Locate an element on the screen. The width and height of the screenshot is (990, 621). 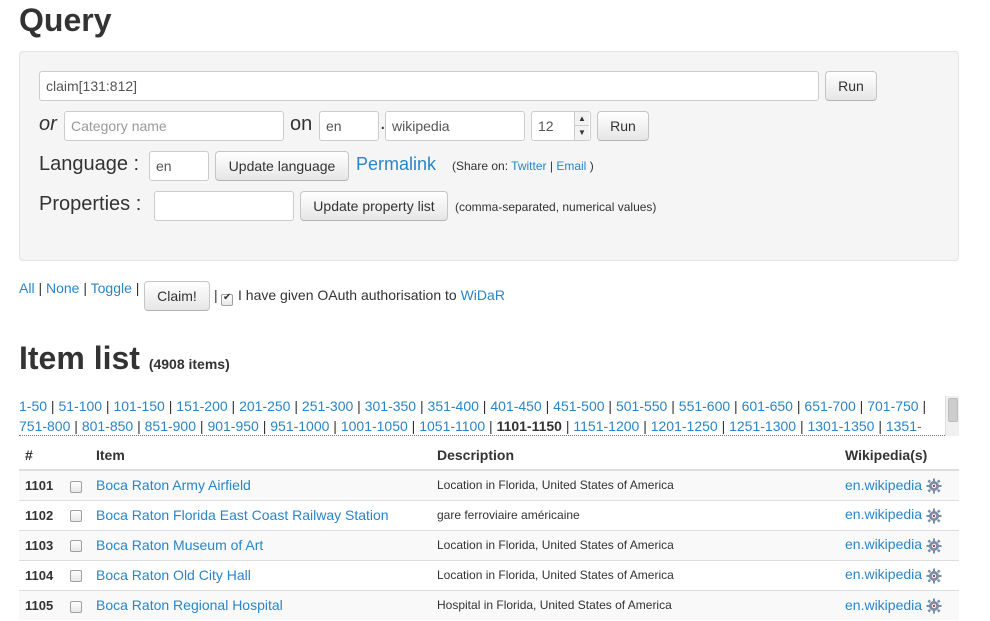
category-name-input: Category name is located at coordinates (174, 126).